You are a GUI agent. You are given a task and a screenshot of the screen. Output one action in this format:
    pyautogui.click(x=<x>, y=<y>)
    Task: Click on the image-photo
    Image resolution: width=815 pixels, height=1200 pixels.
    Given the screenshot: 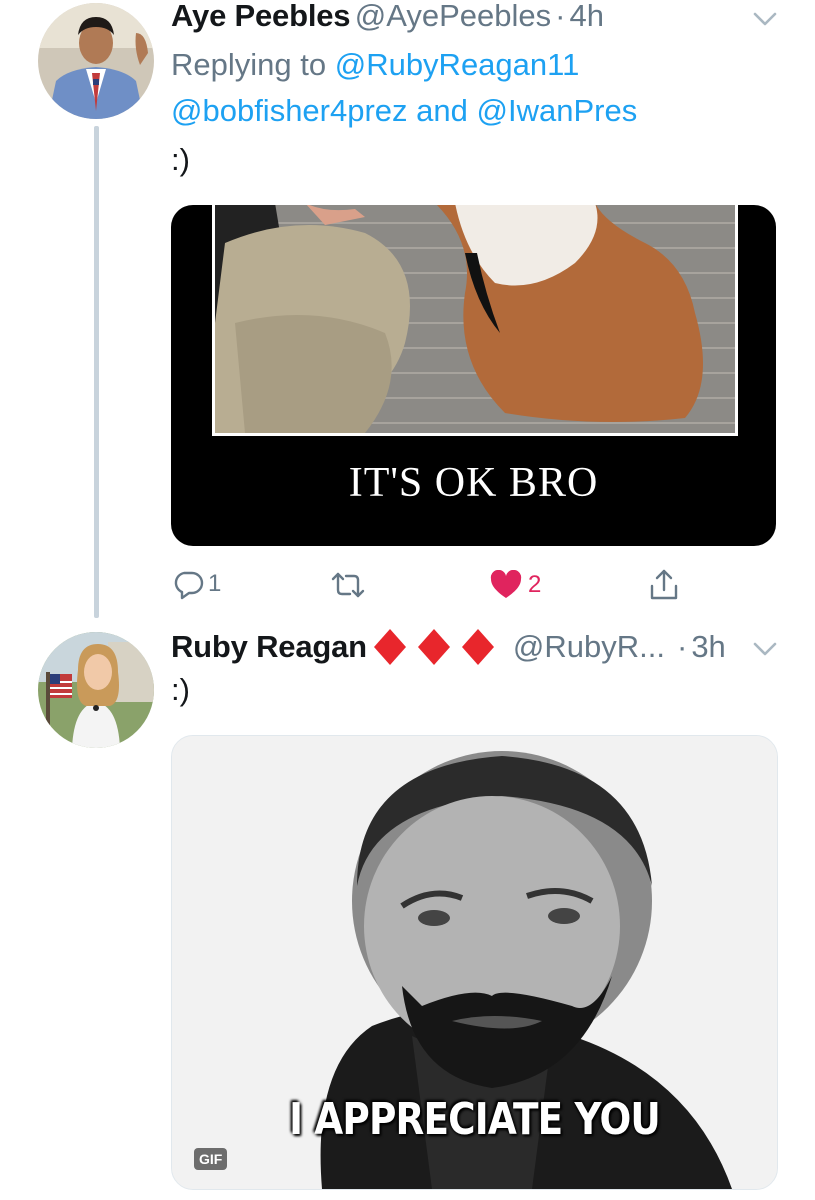 What is the action you would take?
    pyautogui.click(x=475, y=320)
    